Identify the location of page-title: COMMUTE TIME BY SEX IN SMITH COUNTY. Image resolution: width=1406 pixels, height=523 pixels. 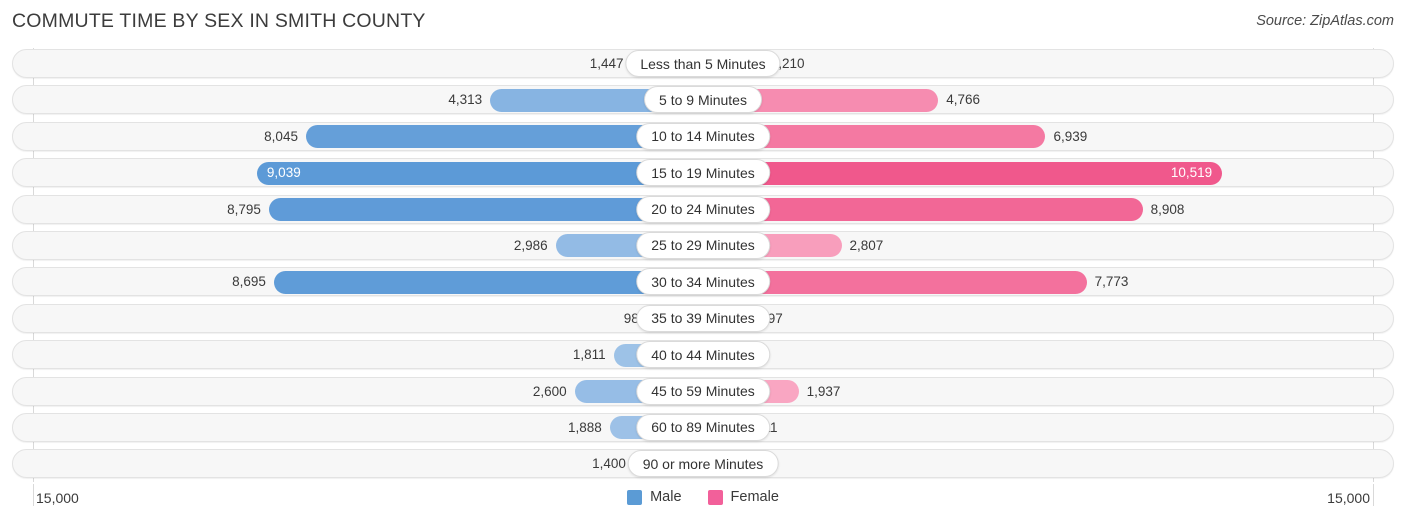
(219, 21).